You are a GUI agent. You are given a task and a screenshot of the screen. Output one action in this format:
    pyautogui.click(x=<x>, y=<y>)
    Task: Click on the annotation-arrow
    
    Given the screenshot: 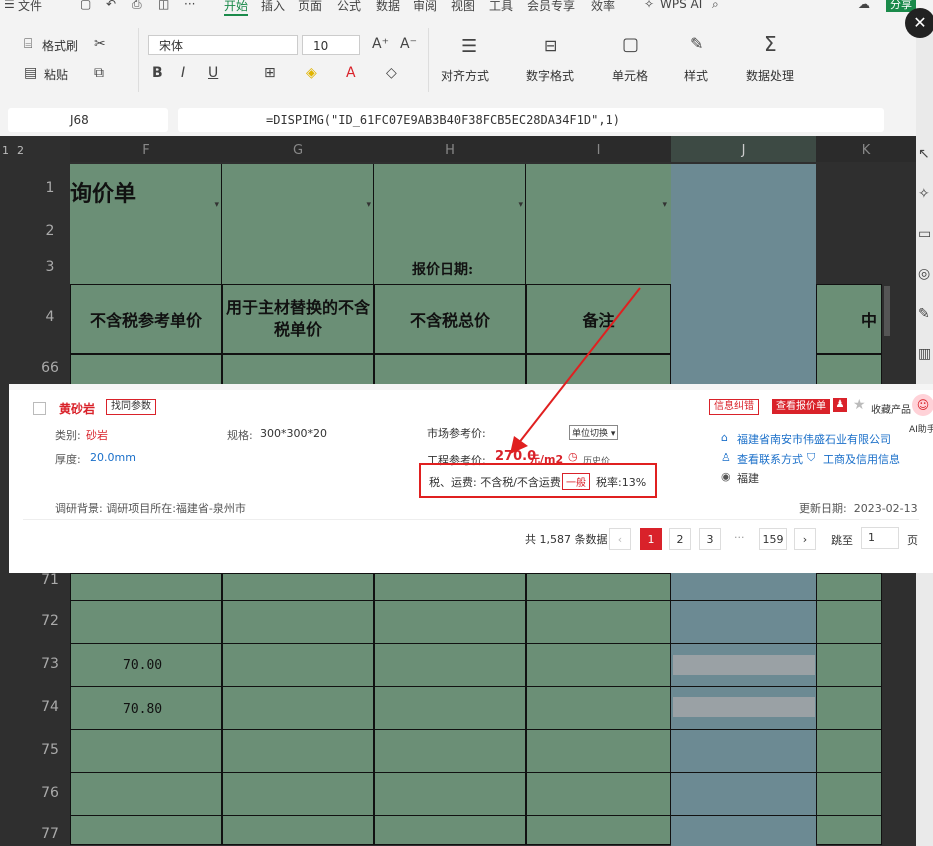 What is the action you would take?
    pyautogui.click(x=575, y=370)
    